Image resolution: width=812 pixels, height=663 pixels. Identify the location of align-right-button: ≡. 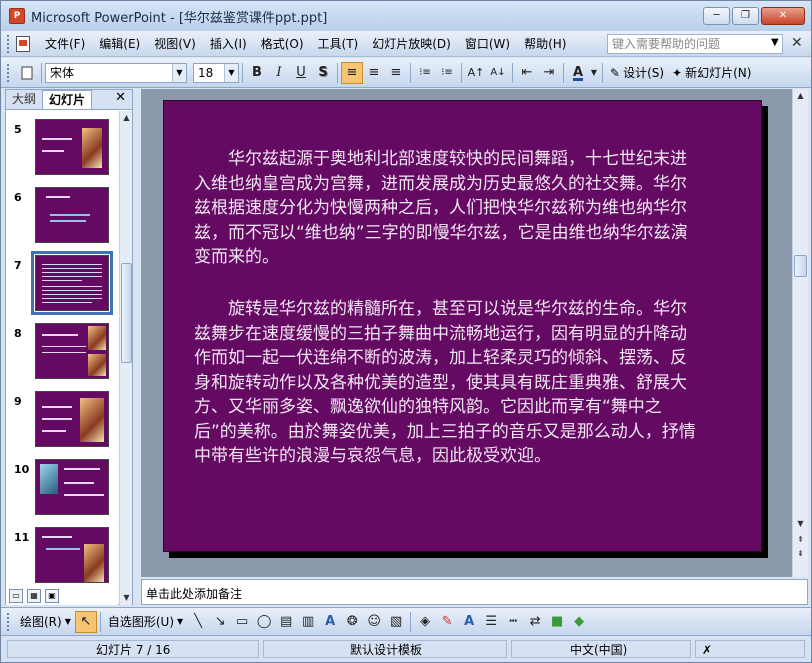
(396, 73).